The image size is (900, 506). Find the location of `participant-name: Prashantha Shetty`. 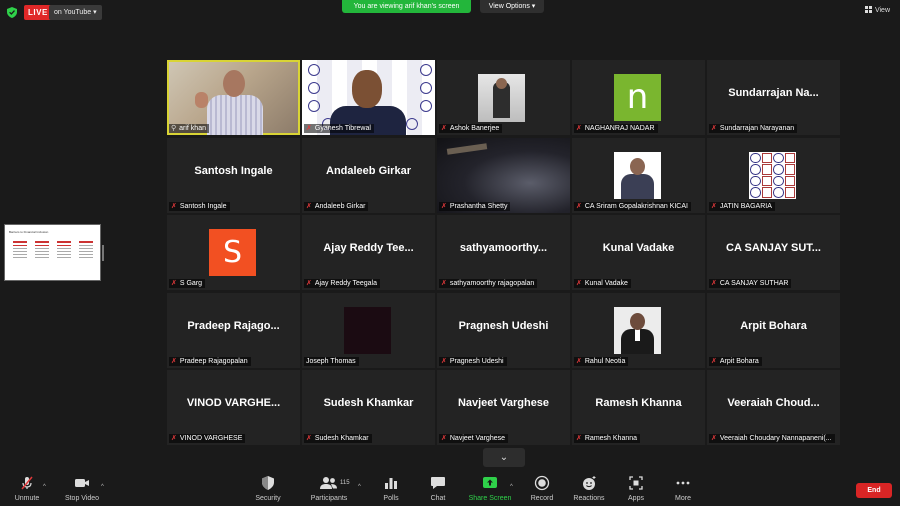

participant-name: Prashantha Shetty is located at coordinates (478, 206).